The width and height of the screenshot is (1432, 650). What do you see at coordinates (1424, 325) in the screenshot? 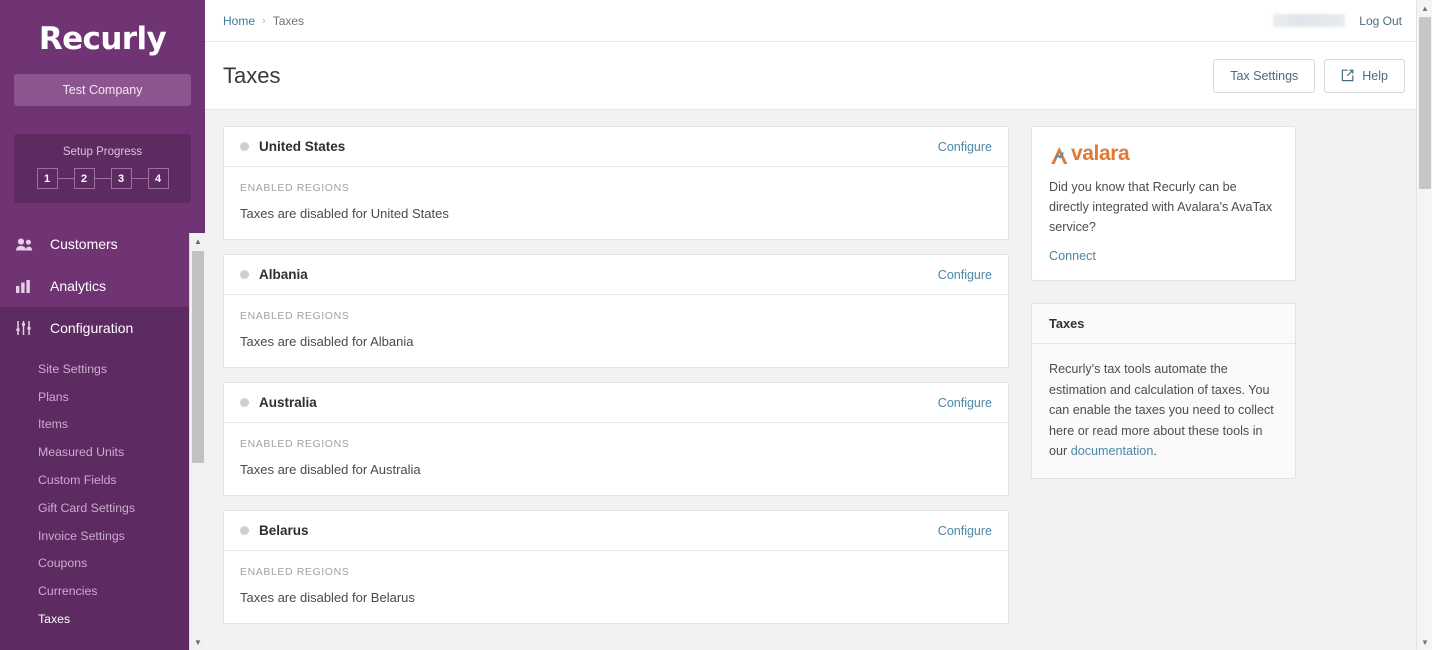
I see `page-scrollbar: ▲ ▼` at bounding box center [1424, 325].